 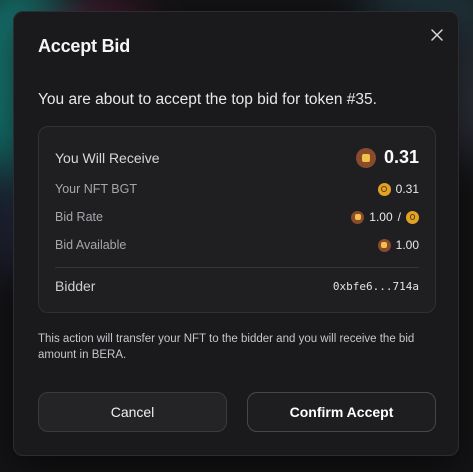 What do you see at coordinates (237, 217) in the screenshot?
I see `bid-rate-row: Bid Rate 1.00 /` at bounding box center [237, 217].